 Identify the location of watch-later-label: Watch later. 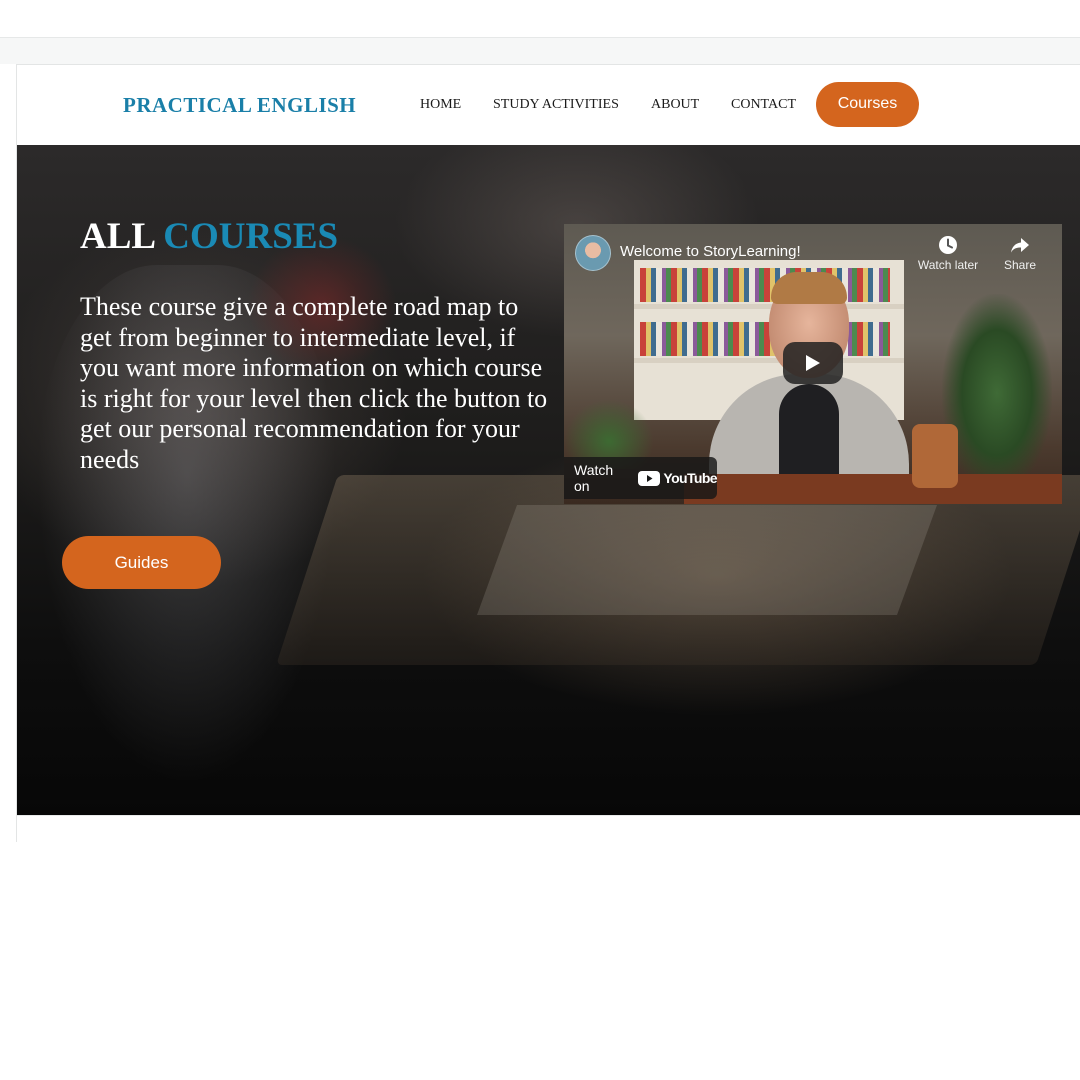
(948, 265).